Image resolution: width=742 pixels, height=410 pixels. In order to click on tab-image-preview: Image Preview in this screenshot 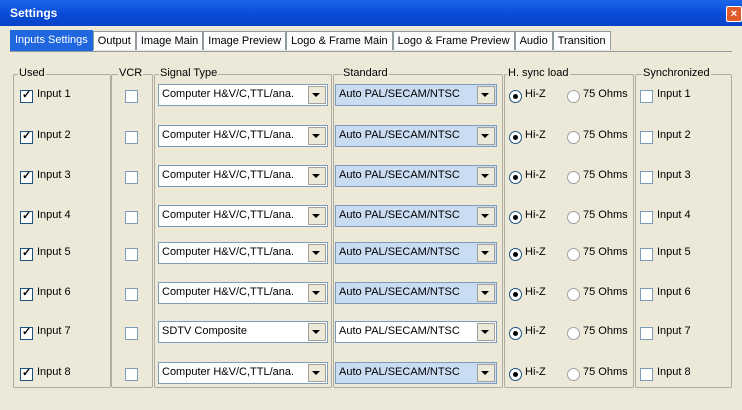, I will do `click(245, 40)`.